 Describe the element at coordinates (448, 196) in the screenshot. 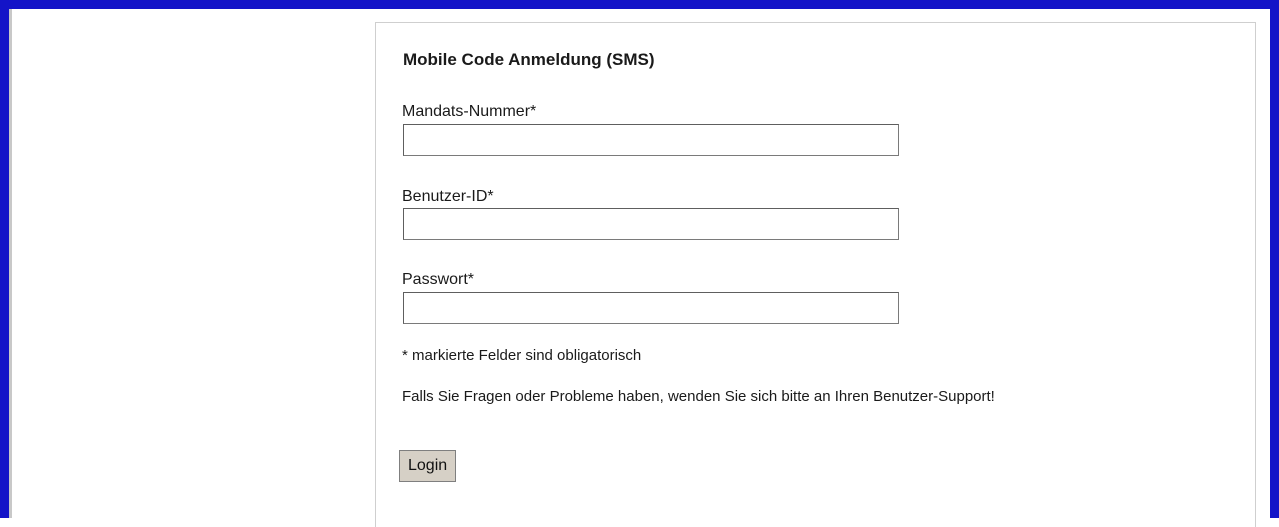

I see `user-id-label: Benutzer-ID*` at that location.